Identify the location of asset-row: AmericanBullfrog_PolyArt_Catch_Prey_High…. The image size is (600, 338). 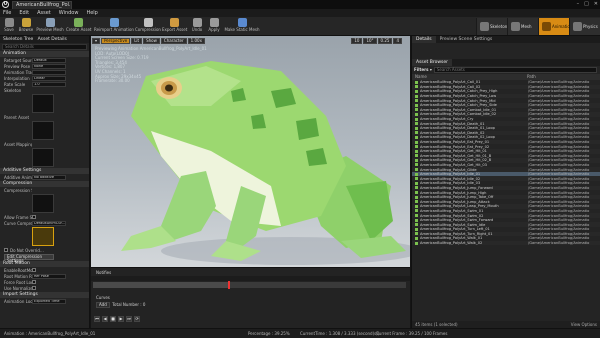
(506, 91).